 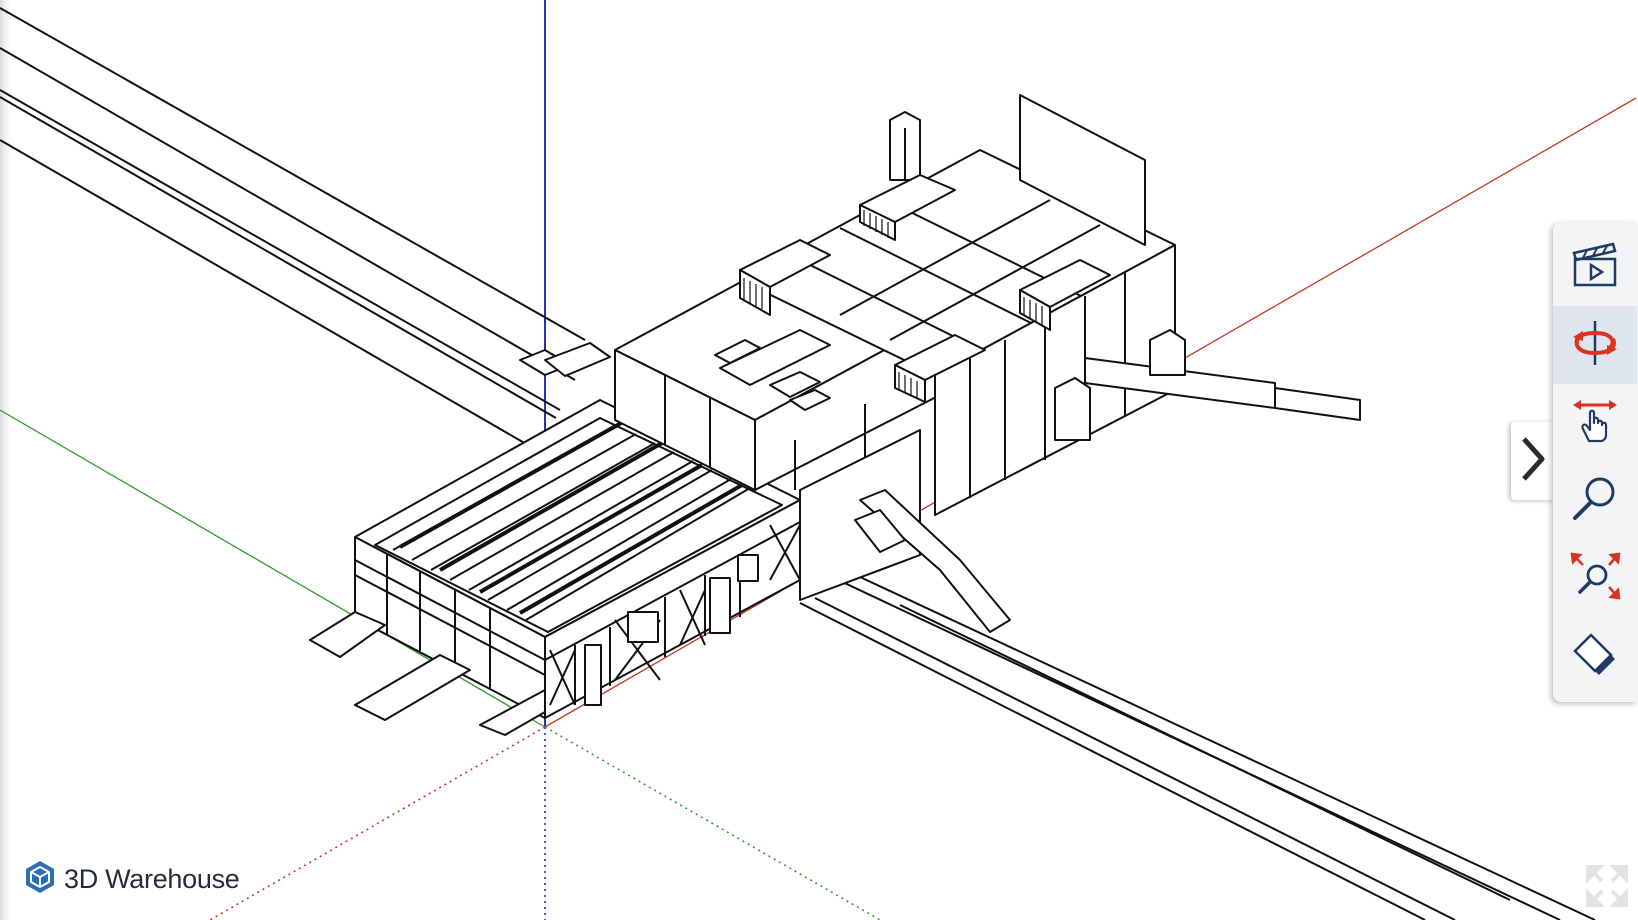 I want to click on style-eraser-icon, so click(x=1595, y=657).